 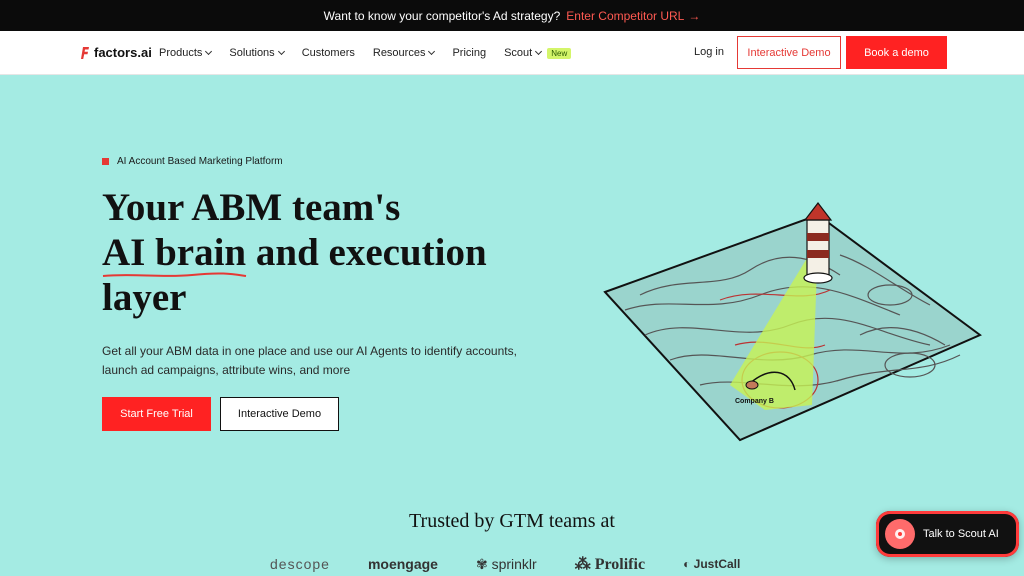 What do you see at coordinates (123, 52) in the screenshot?
I see `brand-name: factors.ai` at bounding box center [123, 52].